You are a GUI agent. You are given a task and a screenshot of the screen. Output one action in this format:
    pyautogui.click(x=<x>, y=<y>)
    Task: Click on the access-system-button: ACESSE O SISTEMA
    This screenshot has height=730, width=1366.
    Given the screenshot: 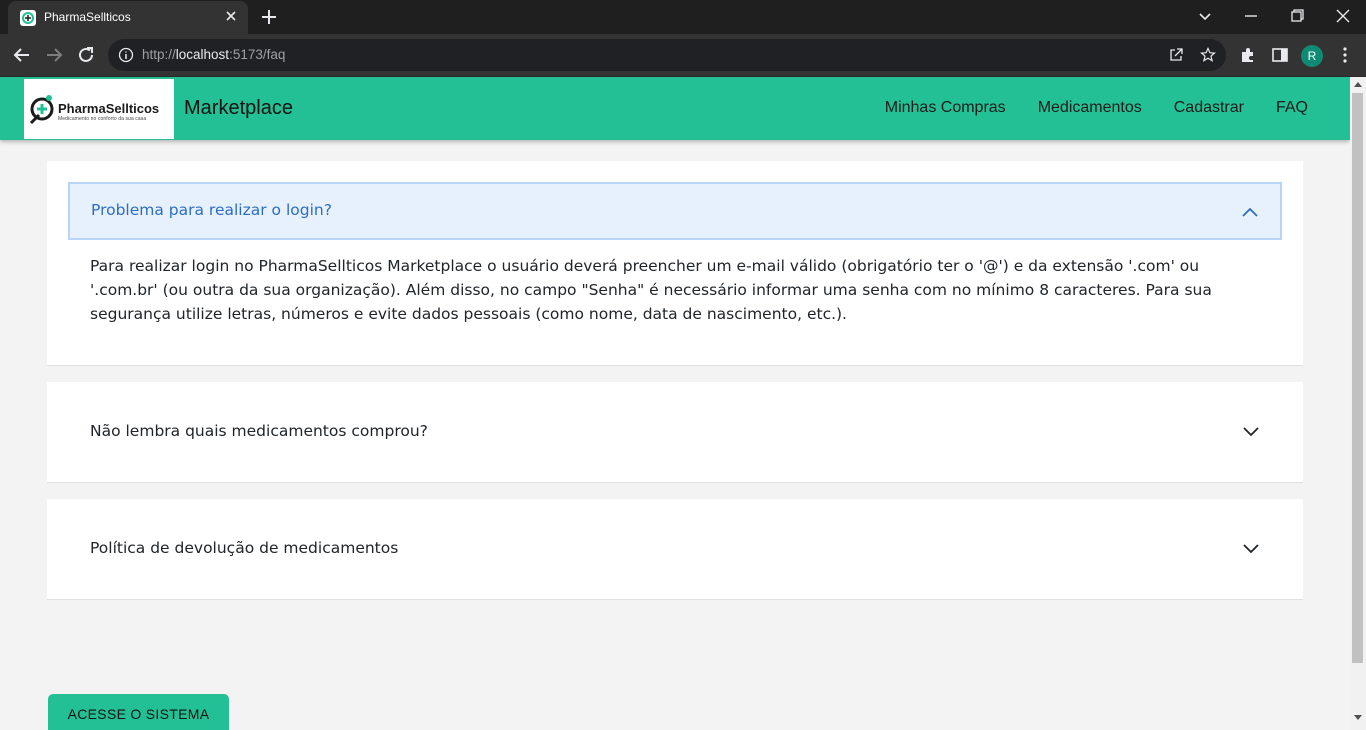 What is the action you would take?
    pyautogui.click(x=138, y=712)
    